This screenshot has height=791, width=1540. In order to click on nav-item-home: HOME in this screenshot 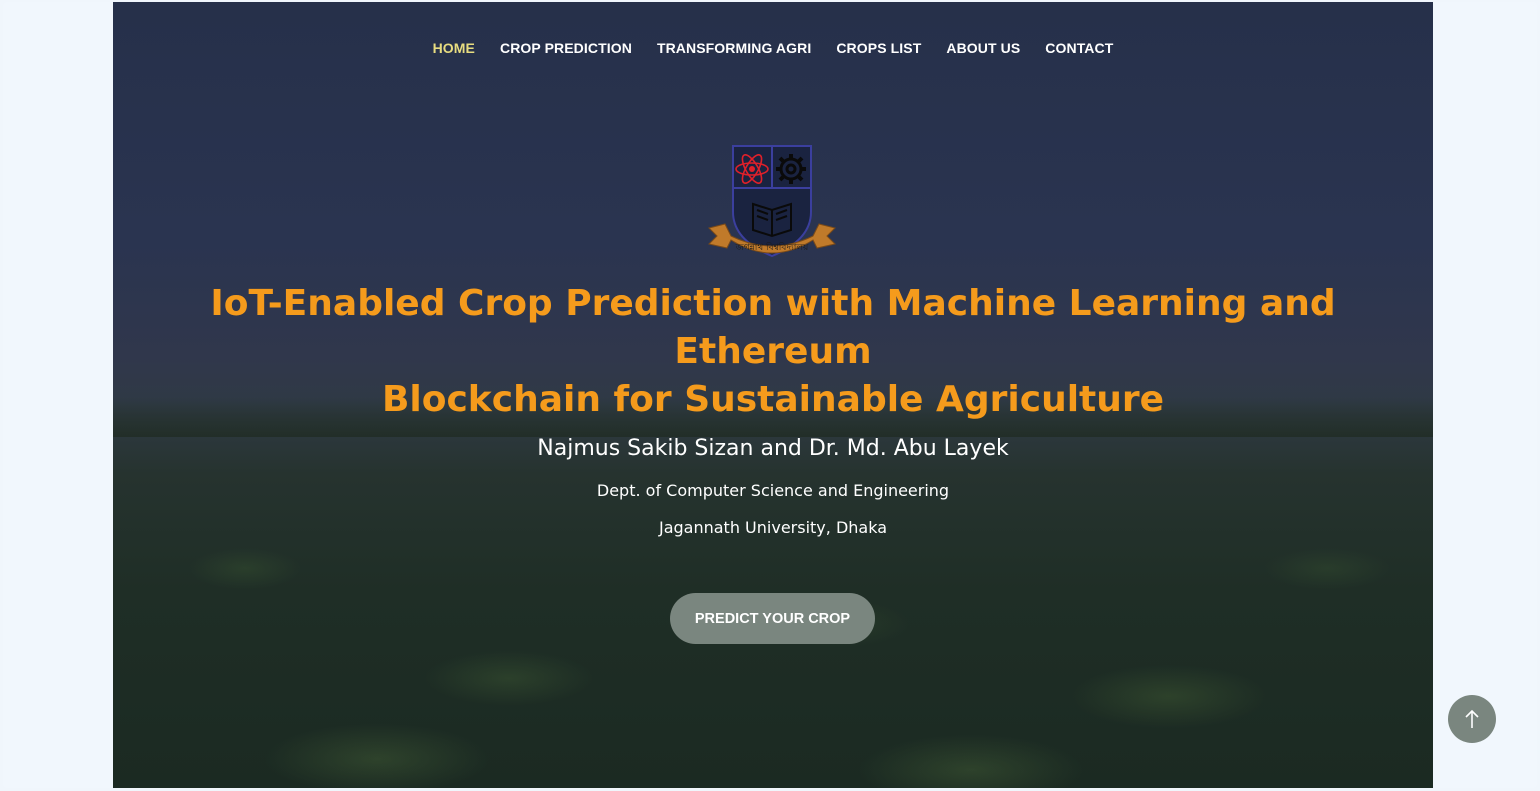, I will do `click(453, 48)`.